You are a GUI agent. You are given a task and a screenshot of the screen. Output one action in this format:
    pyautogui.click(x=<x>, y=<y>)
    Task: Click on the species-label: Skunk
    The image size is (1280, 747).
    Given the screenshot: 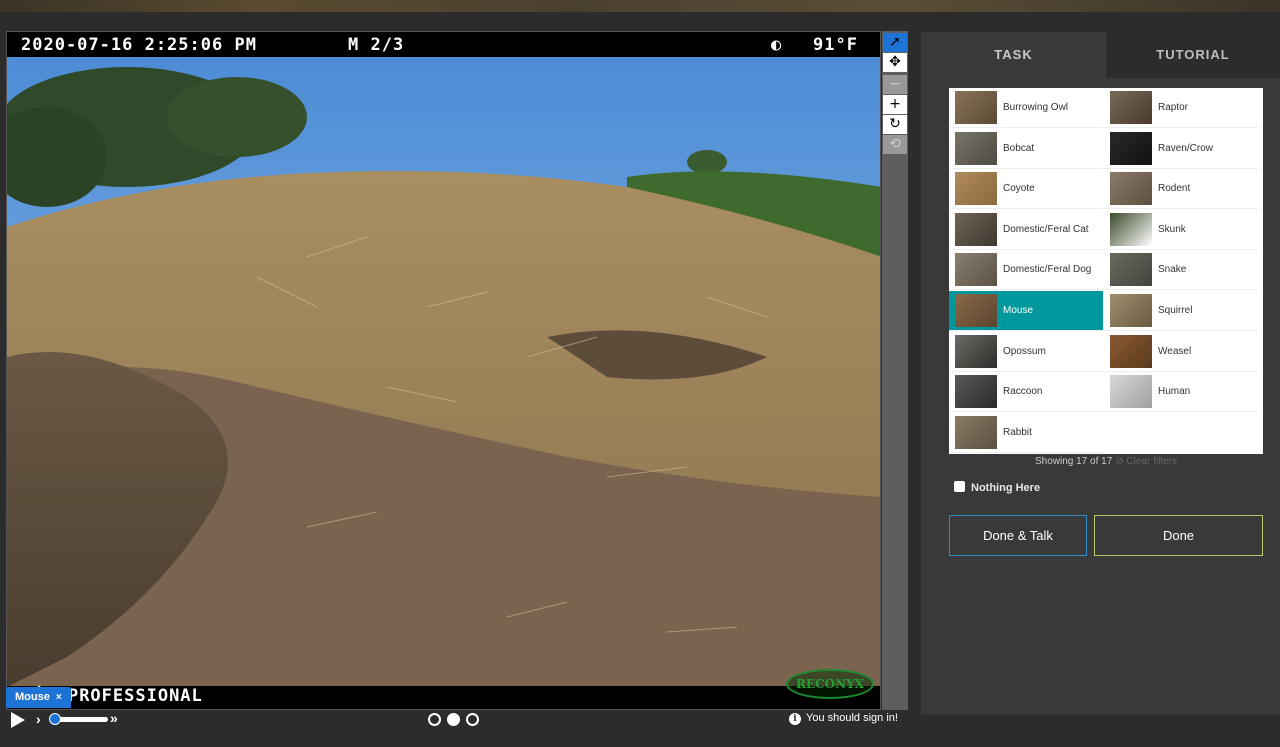 What is the action you would take?
    pyautogui.click(x=1172, y=229)
    